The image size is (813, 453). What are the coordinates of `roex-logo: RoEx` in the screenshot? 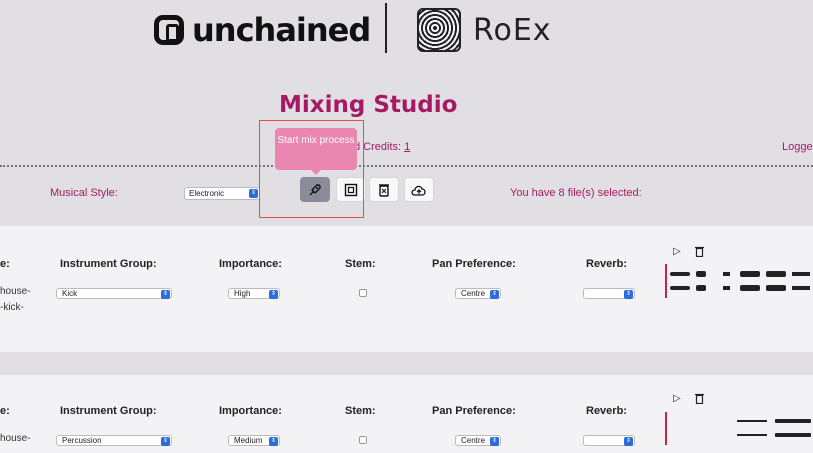 It's located at (484, 30).